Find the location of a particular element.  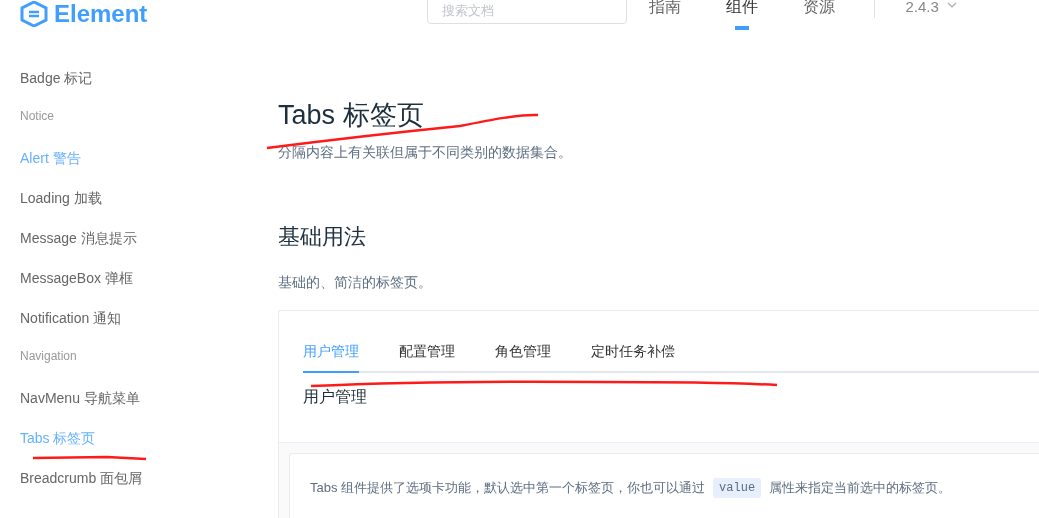

description-text: 属性来指定当前选中的标签页。 is located at coordinates (860, 488).